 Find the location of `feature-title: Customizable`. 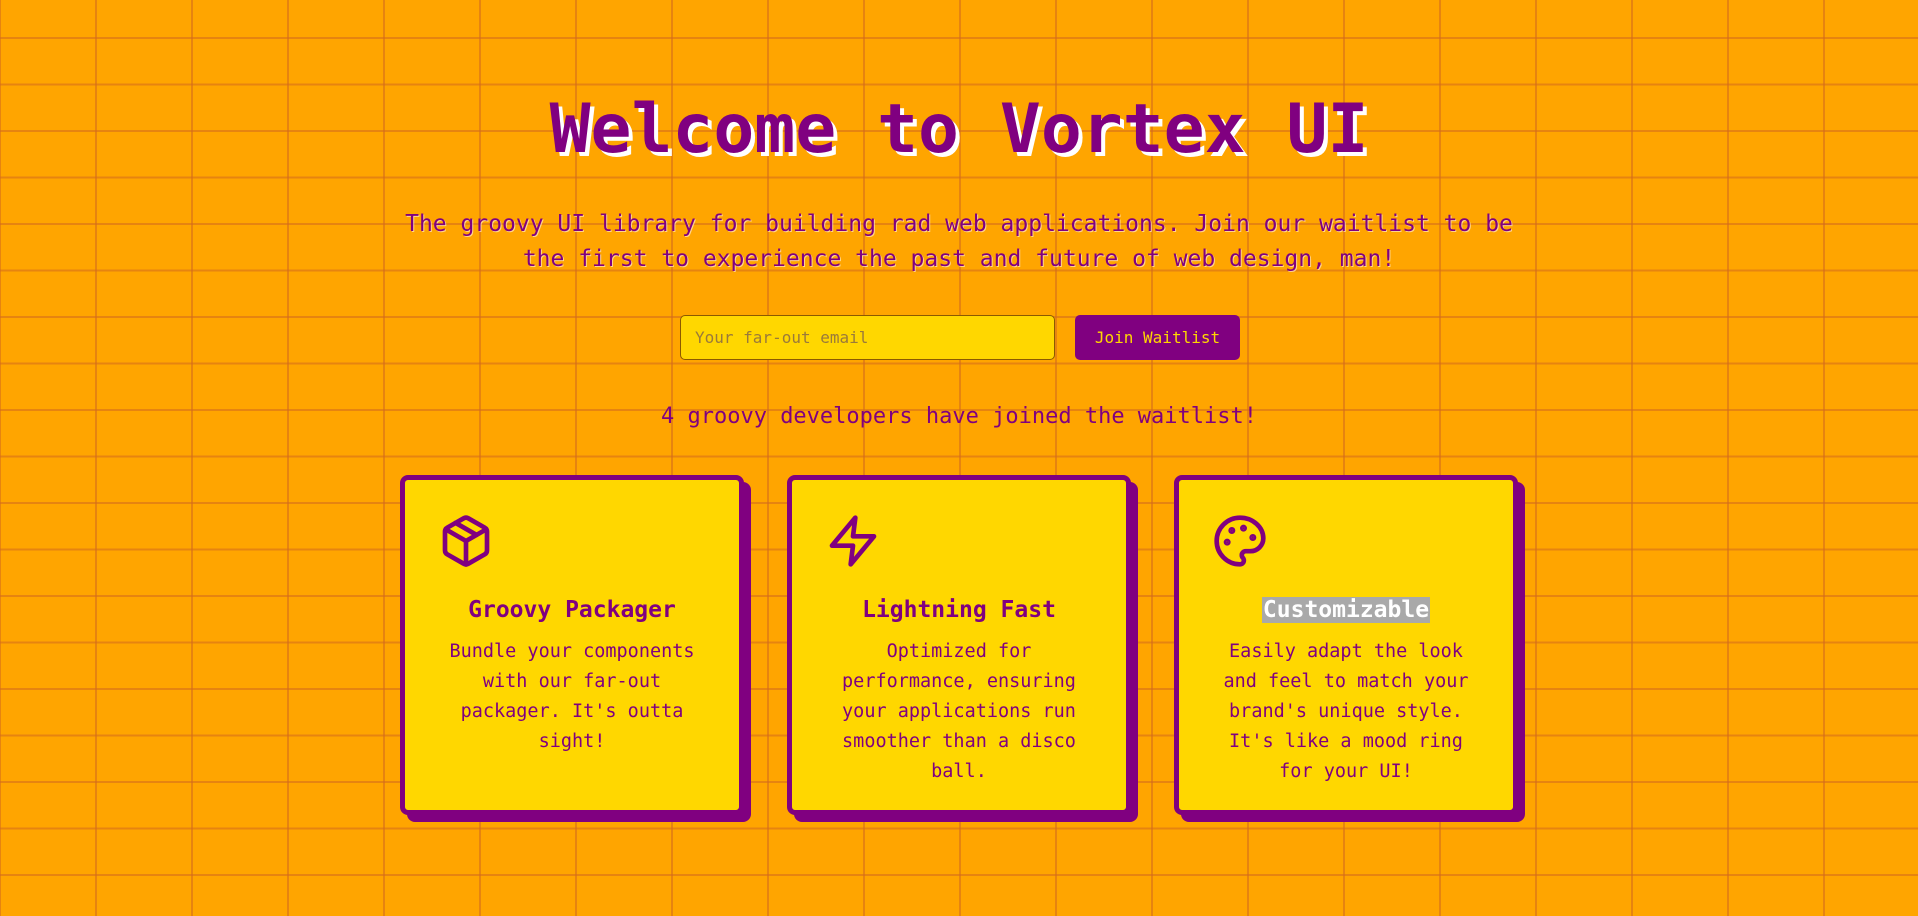

feature-title: Customizable is located at coordinates (1346, 610).